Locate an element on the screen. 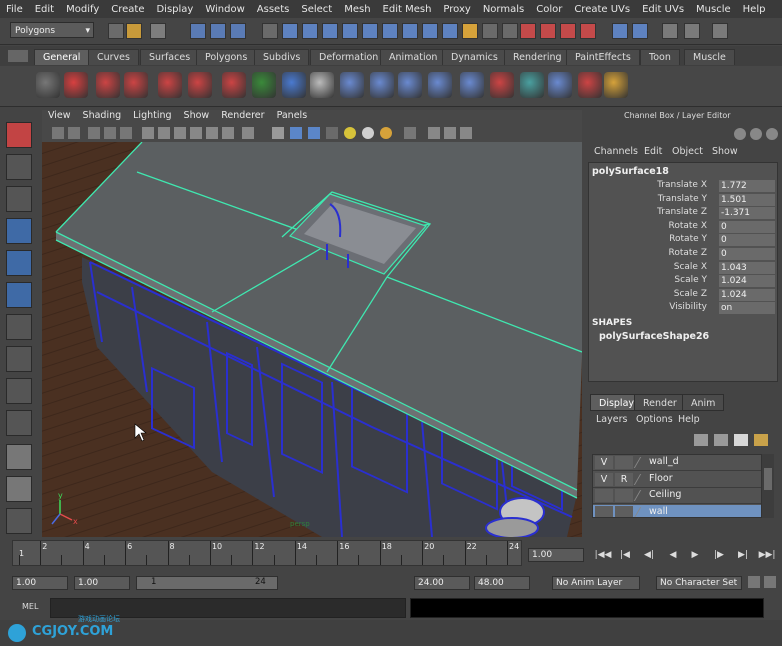  grid-icon is located at coordinates (148, 133).